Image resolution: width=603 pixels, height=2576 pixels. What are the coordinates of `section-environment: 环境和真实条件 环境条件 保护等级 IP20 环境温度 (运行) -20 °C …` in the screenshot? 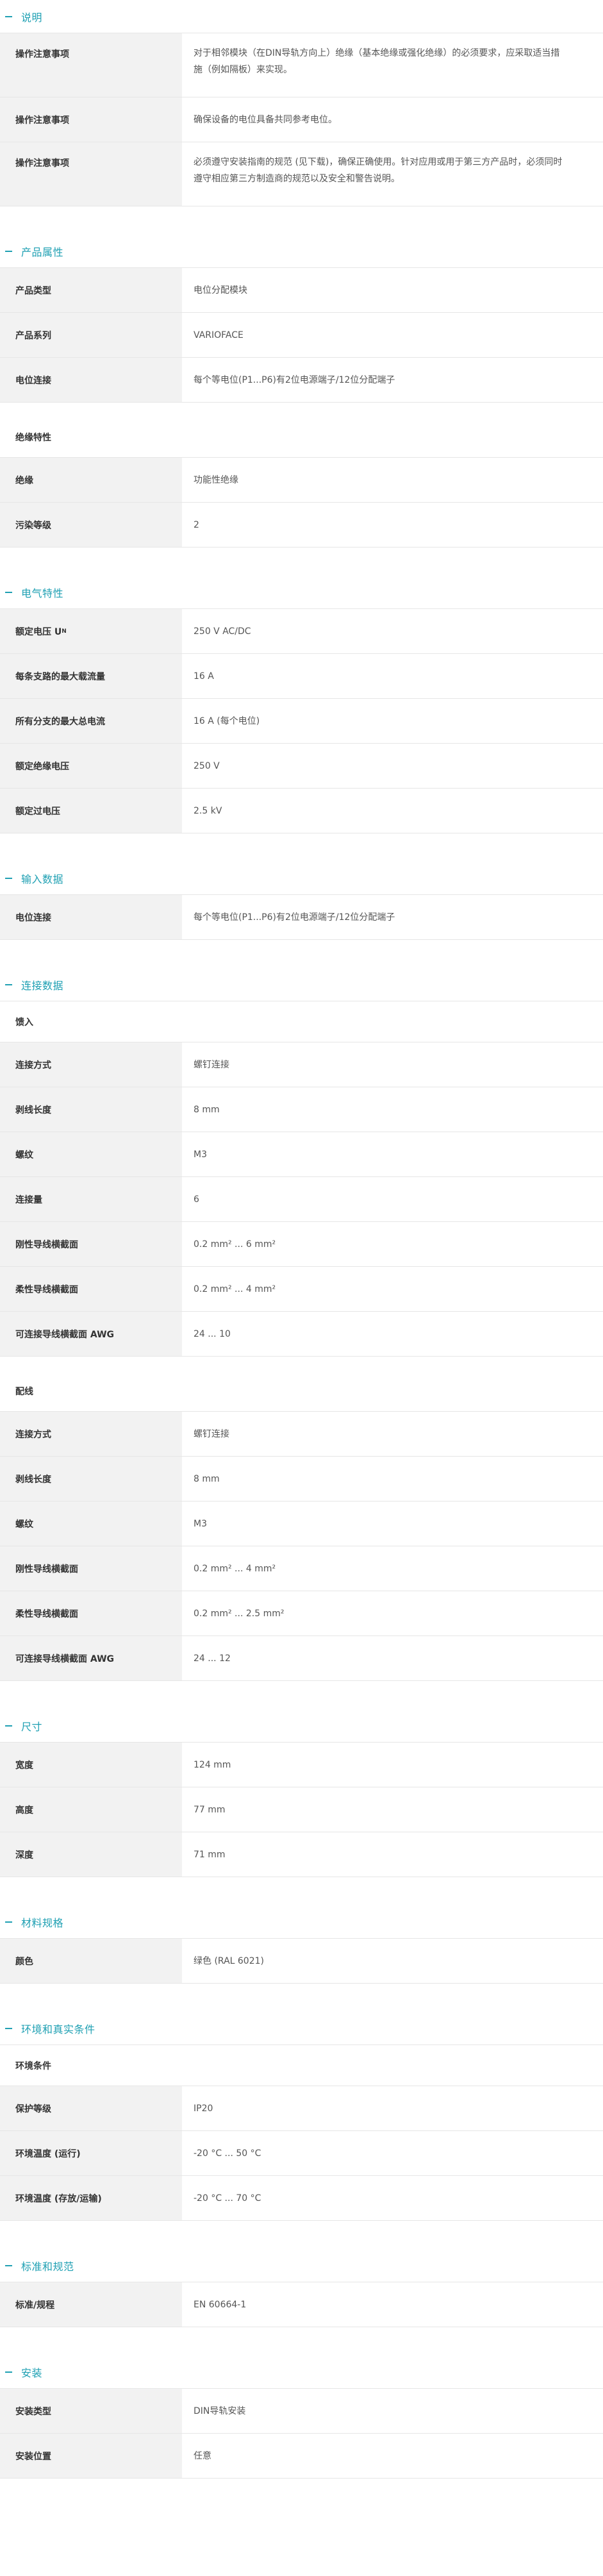 It's located at (301, 2116).